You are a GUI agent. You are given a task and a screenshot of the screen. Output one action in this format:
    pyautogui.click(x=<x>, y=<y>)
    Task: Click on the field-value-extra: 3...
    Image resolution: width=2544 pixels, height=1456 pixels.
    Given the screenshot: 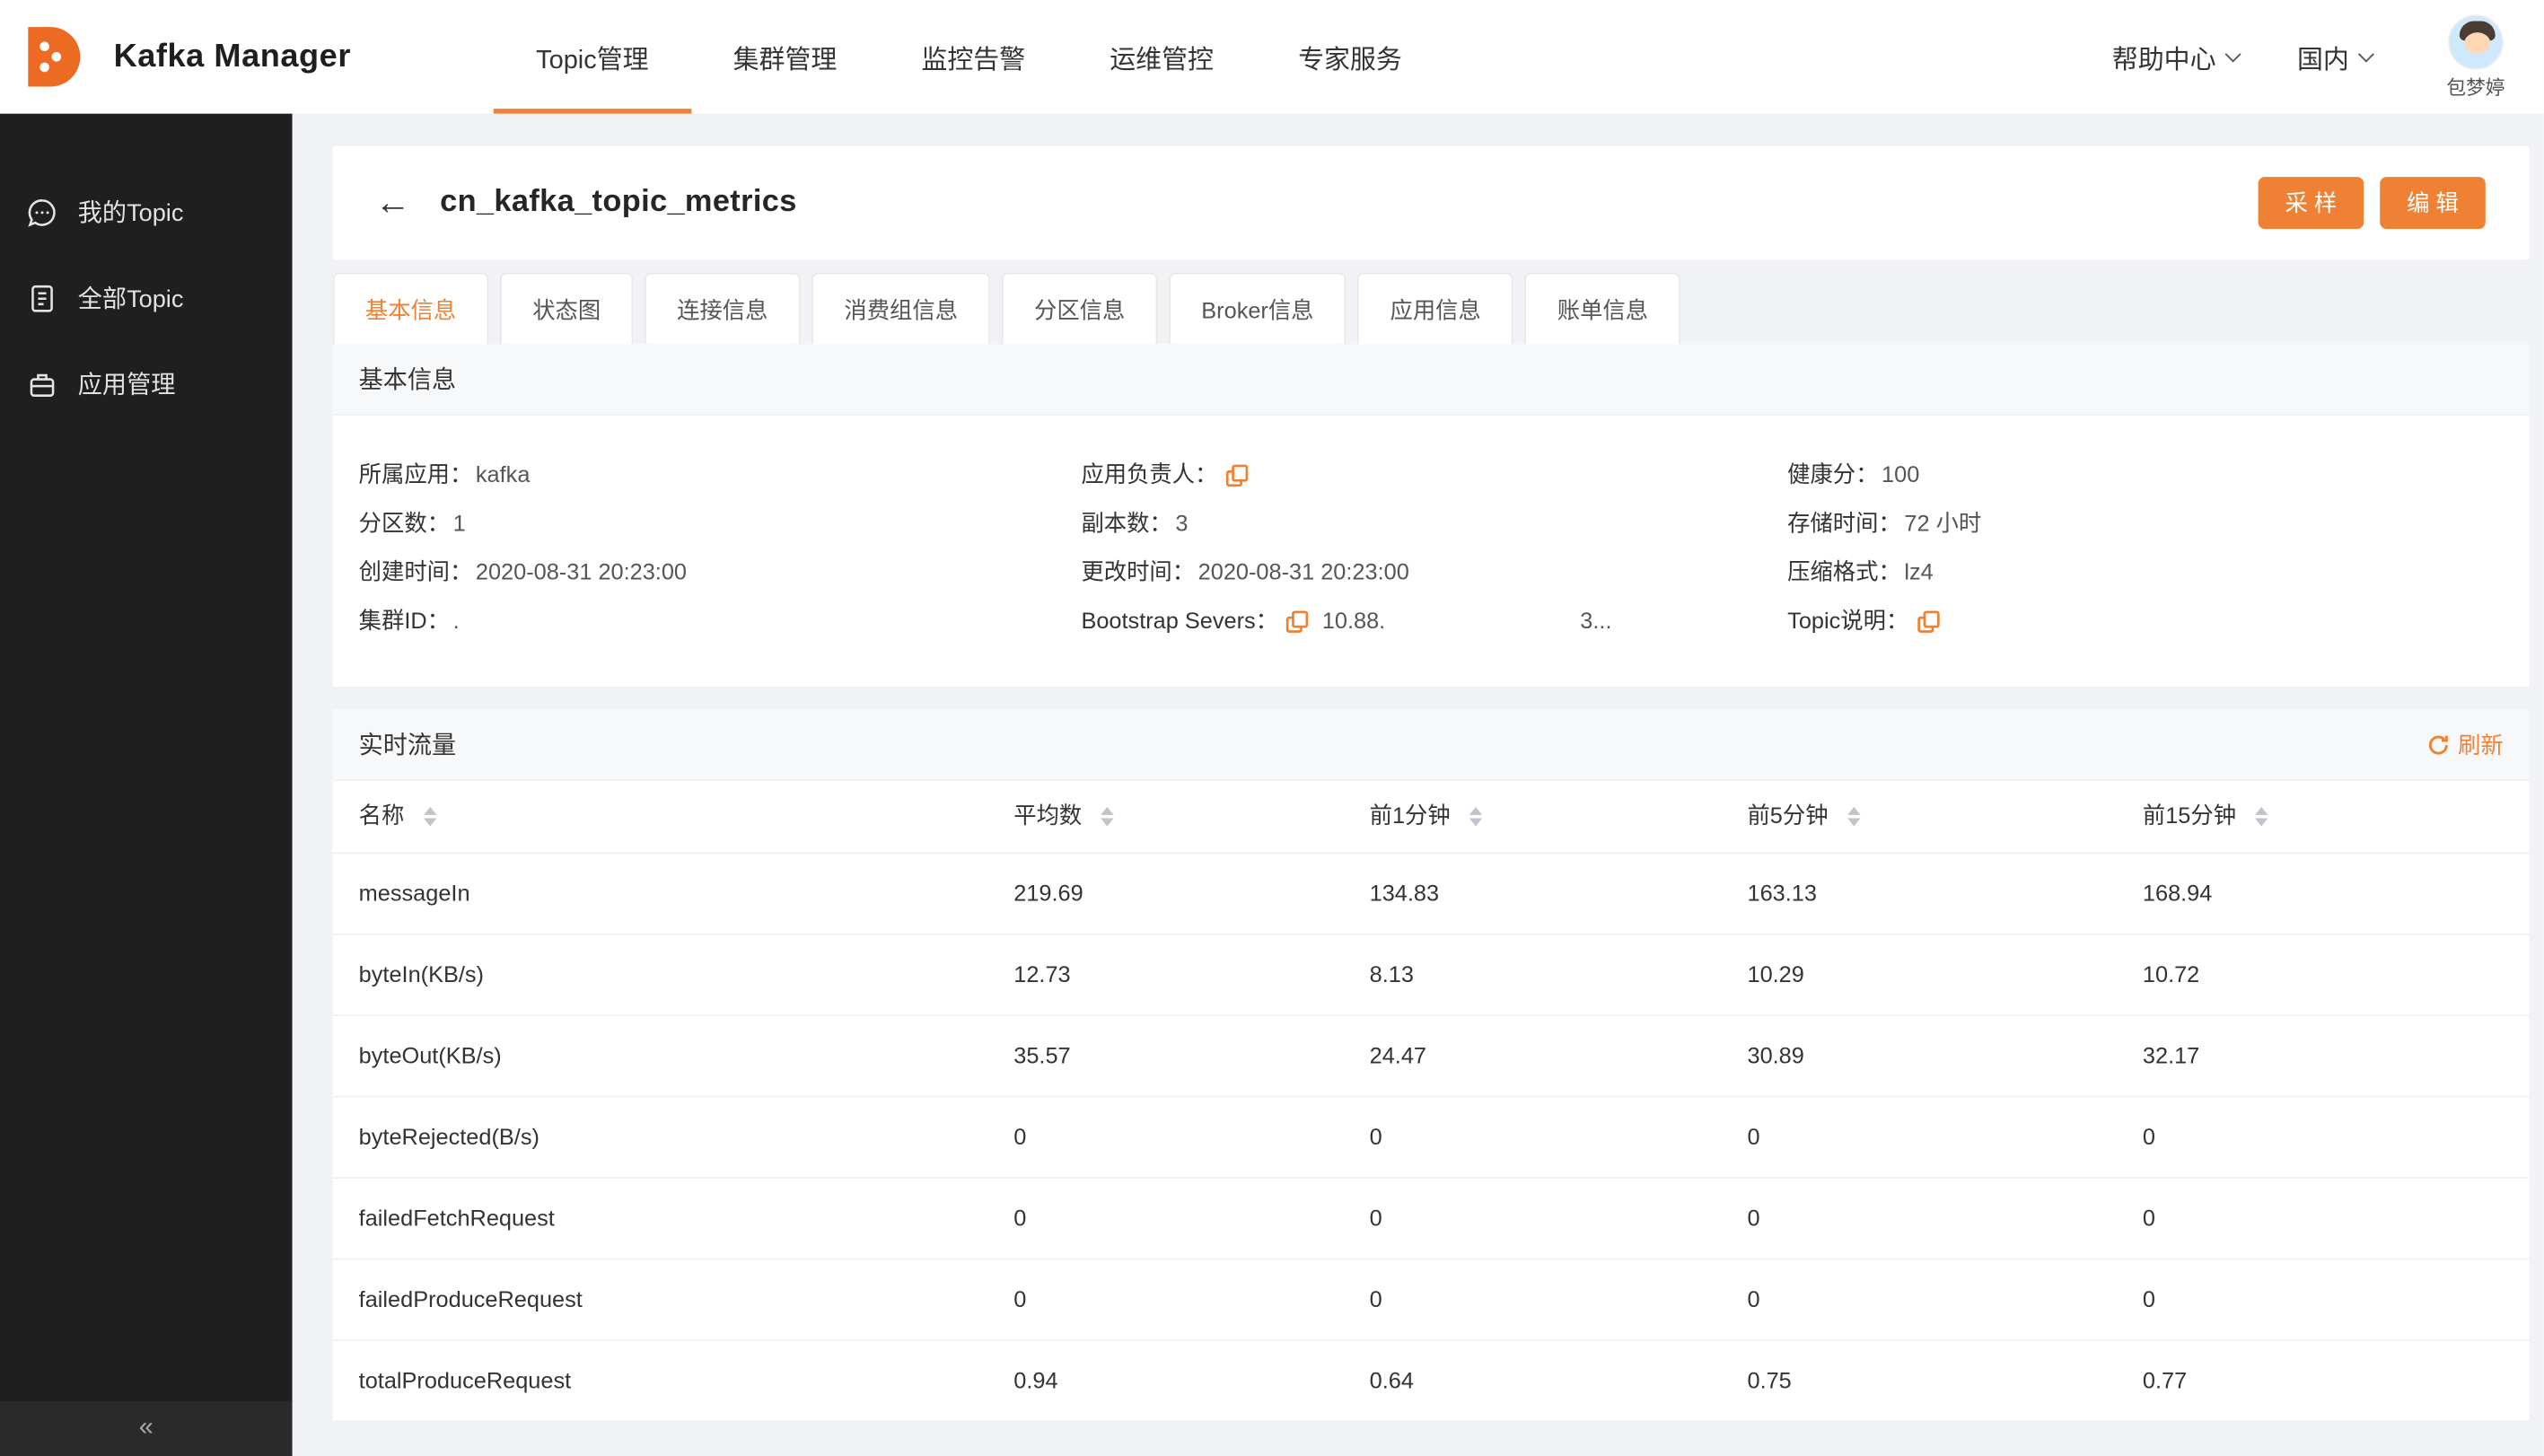 What is the action you would take?
    pyautogui.click(x=1596, y=620)
    